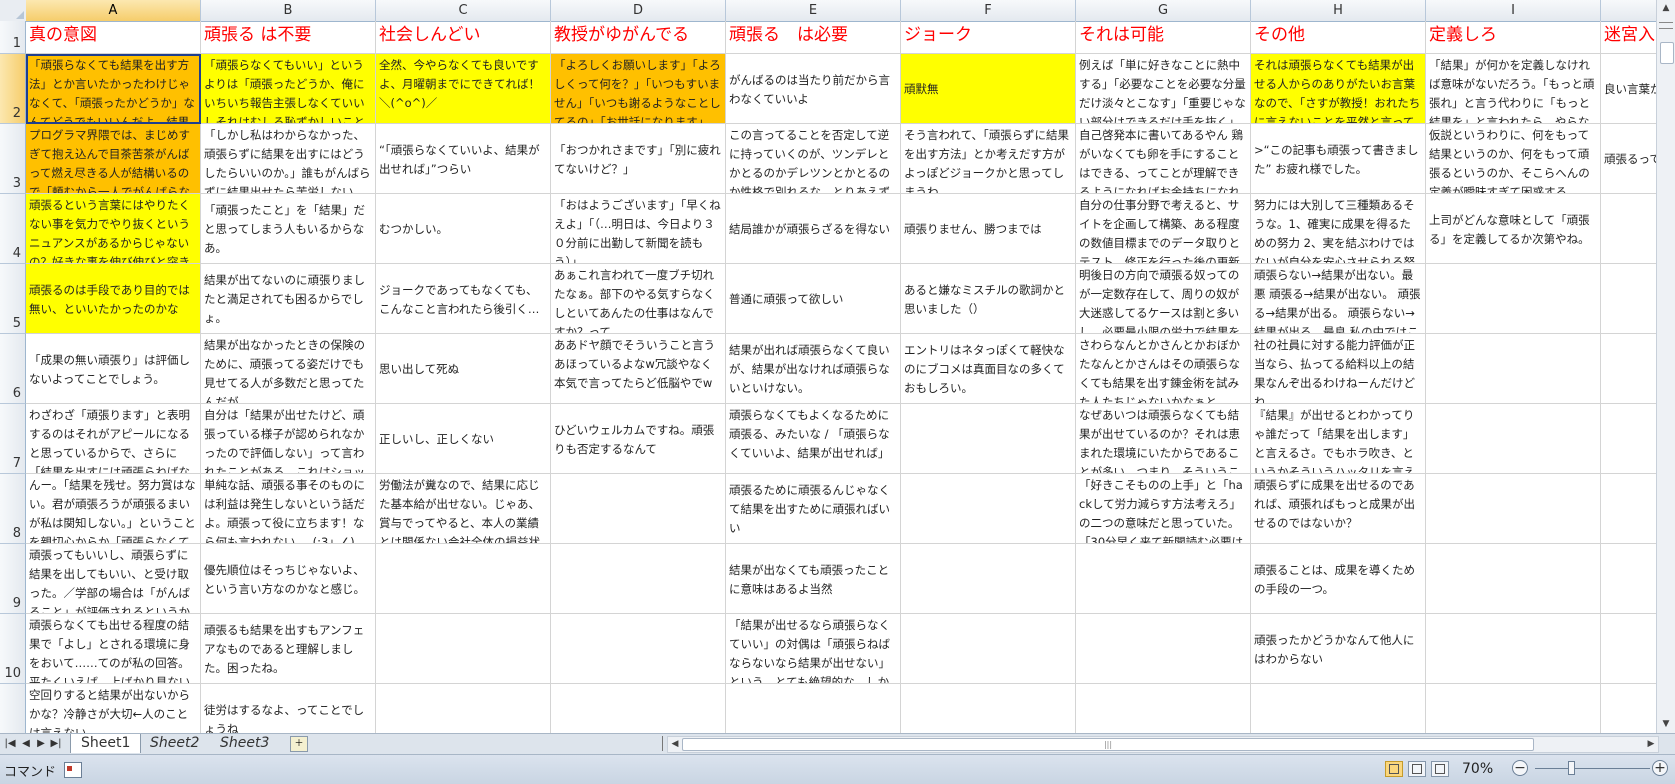  What do you see at coordinates (1513, 10) in the screenshot?
I see `column-header-I: I` at bounding box center [1513, 10].